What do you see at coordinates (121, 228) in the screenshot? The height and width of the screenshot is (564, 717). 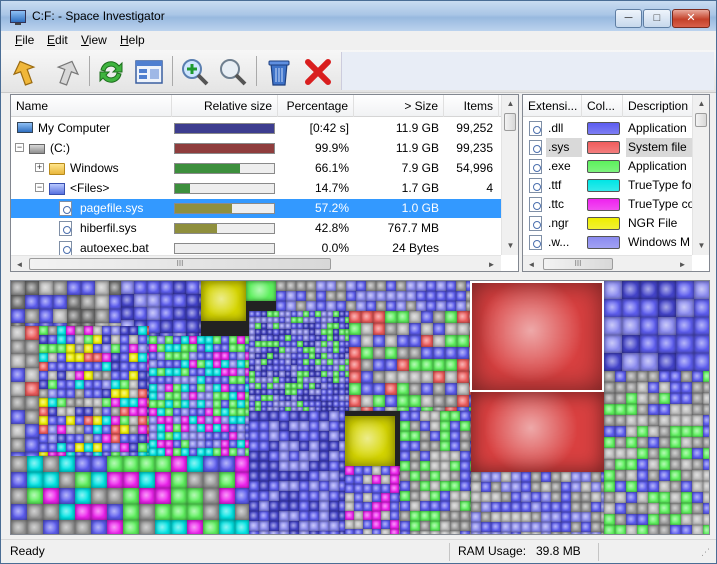 I see `tree-item-name: hiberfil.sys` at bounding box center [121, 228].